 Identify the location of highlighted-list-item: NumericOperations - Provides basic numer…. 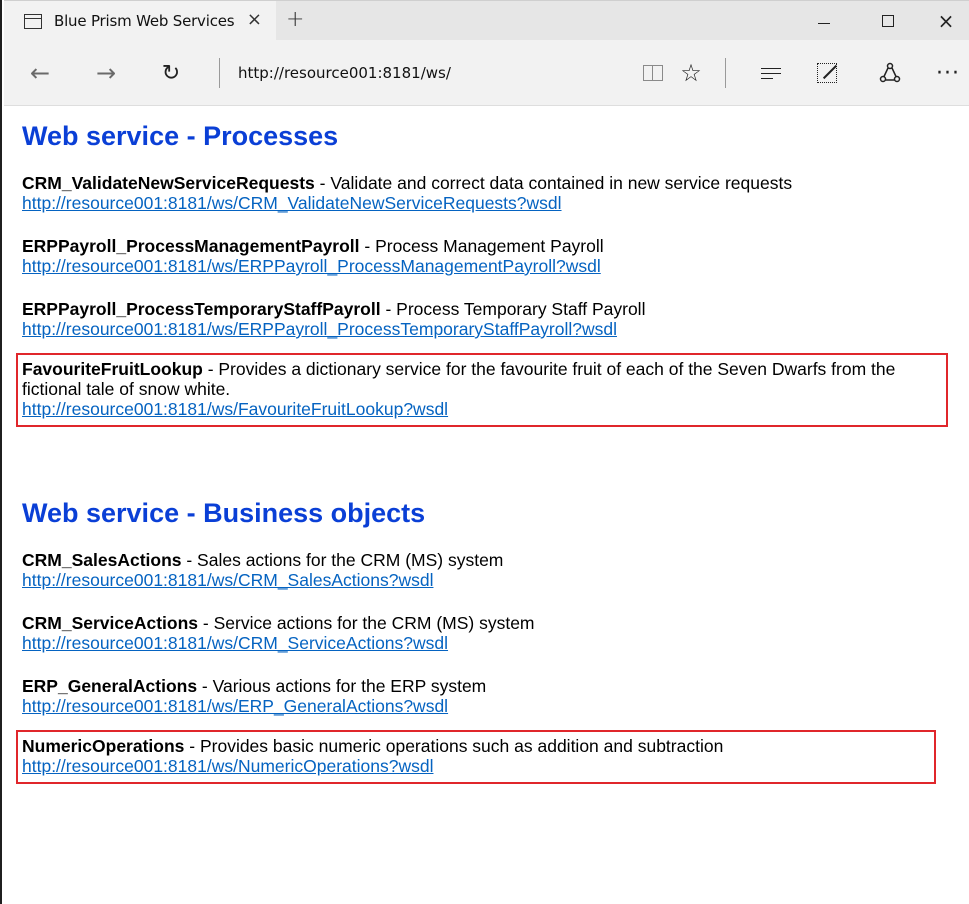
(476, 757).